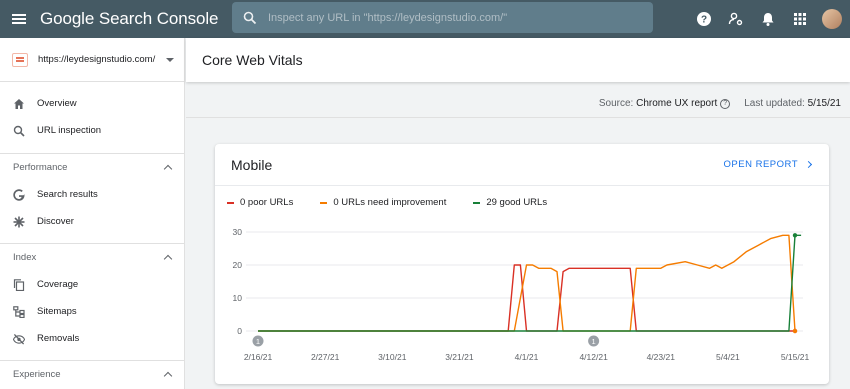  Describe the element at coordinates (736, 19) in the screenshot. I see `account-settings-icon` at that location.